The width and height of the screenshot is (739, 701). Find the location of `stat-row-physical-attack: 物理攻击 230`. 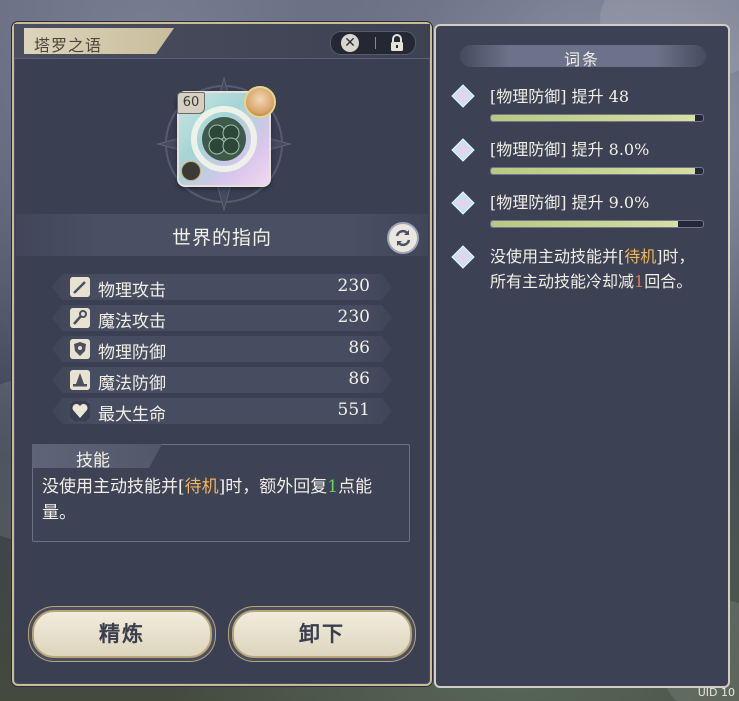

stat-row-physical-attack: 物理攻击 230 is located at coordinates (222, 287).